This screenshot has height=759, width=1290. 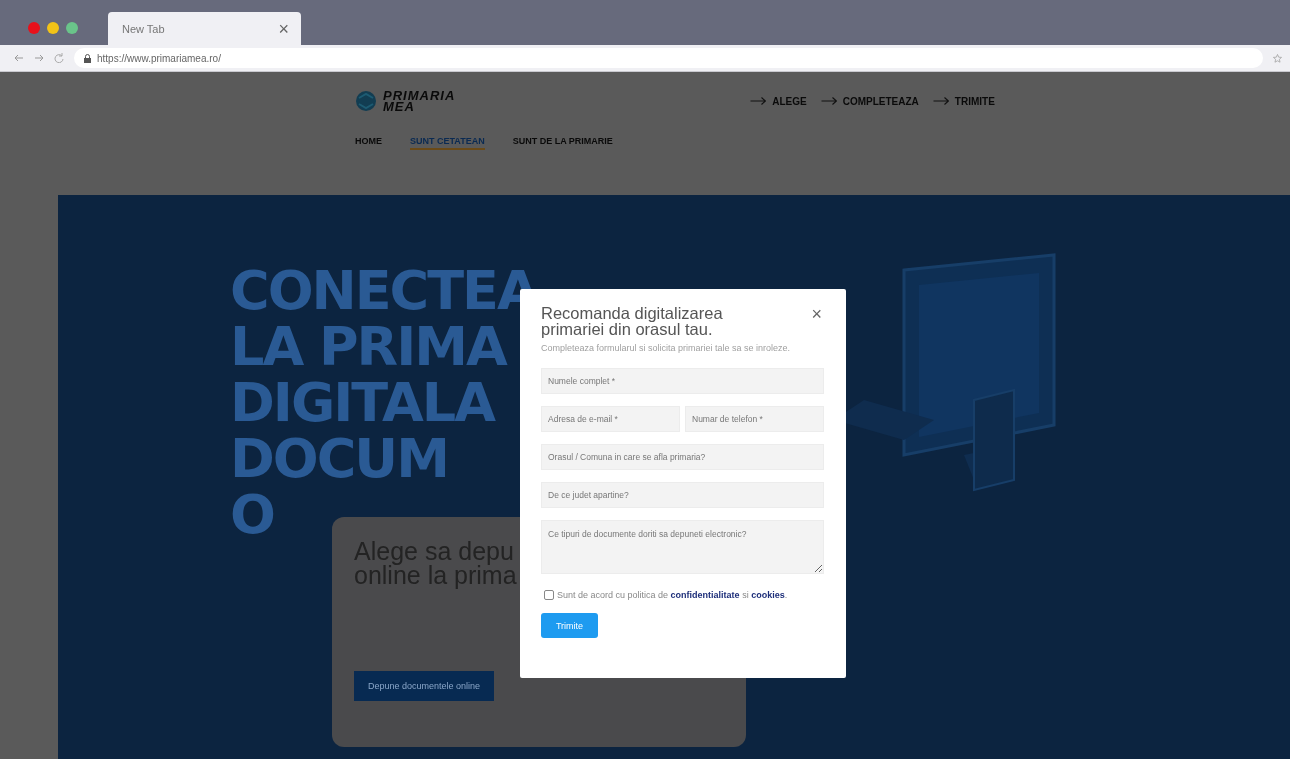 What do you see at coordinates (143, 28) in the screenshot?
I see `tab-title: New Tab` at bounding box center [143, 28].